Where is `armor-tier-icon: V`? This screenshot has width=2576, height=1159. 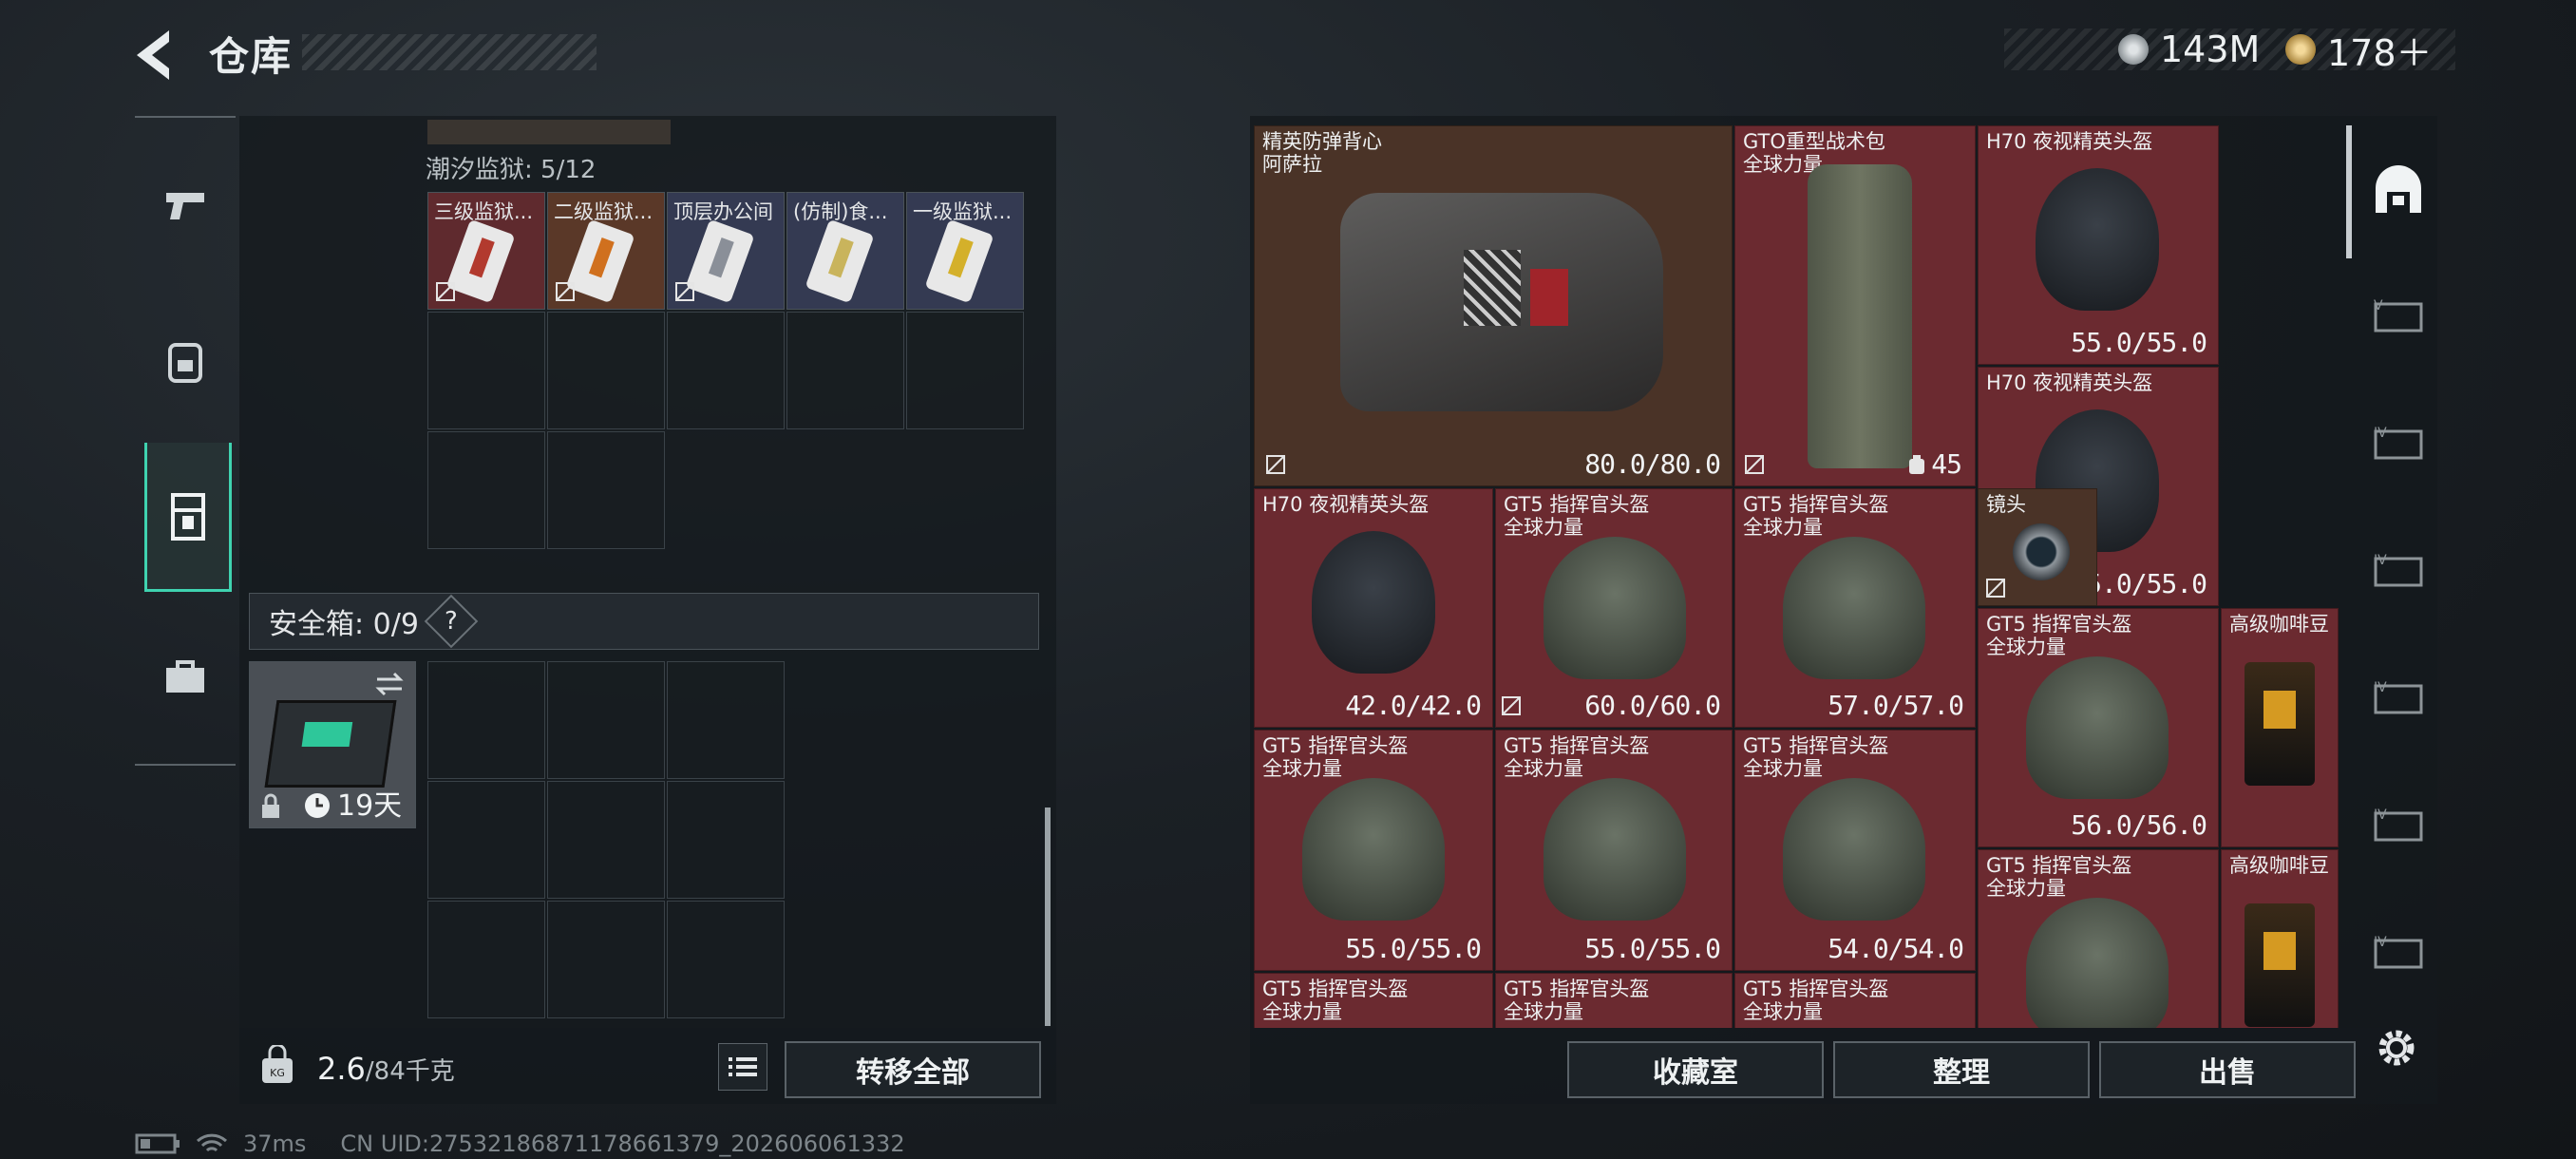 armor-tier-icon: V is located at coordinates (2398, 315).